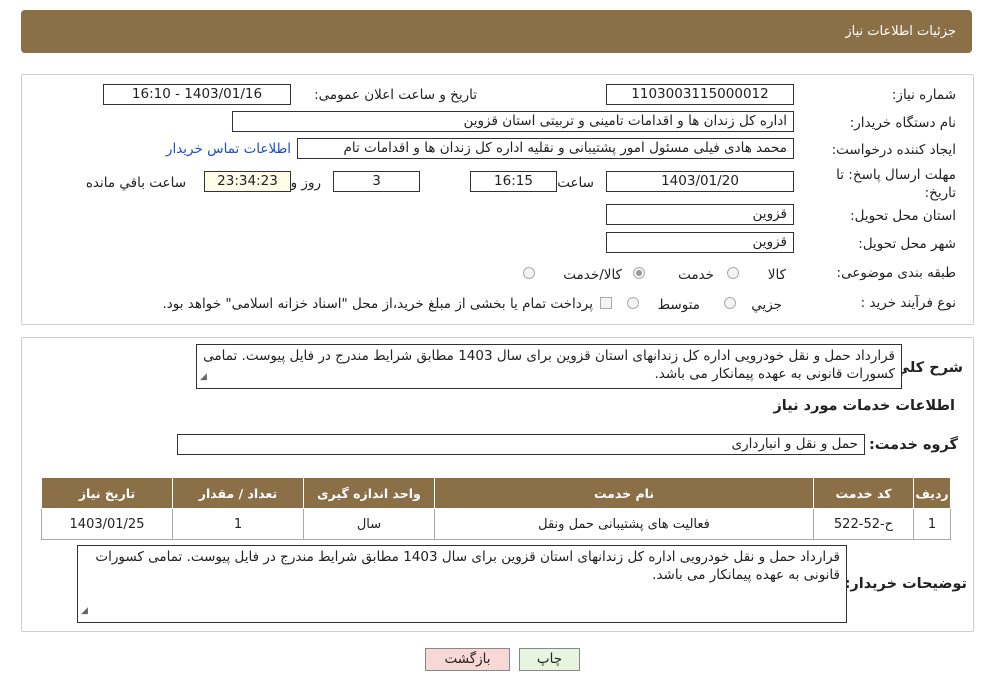  I want to click on deadline-days-field: 3, so click(376, 181).